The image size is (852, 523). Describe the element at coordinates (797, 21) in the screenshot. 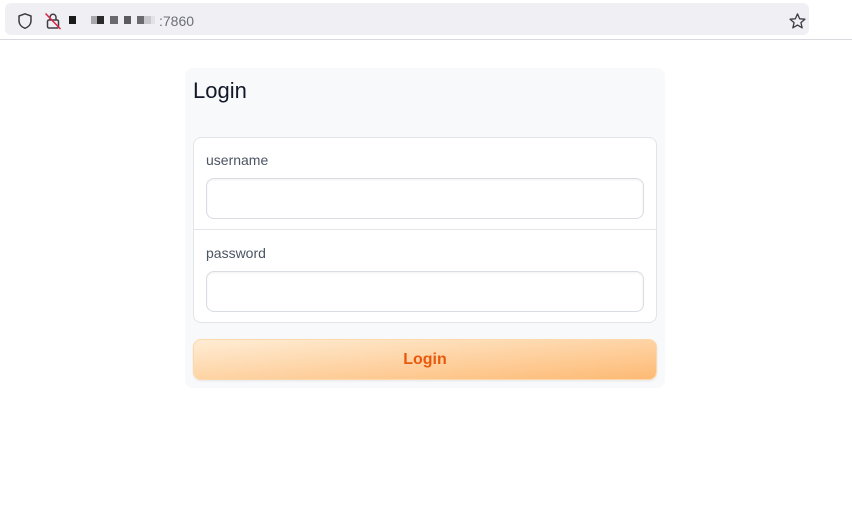

I see `star-icon` at that location.